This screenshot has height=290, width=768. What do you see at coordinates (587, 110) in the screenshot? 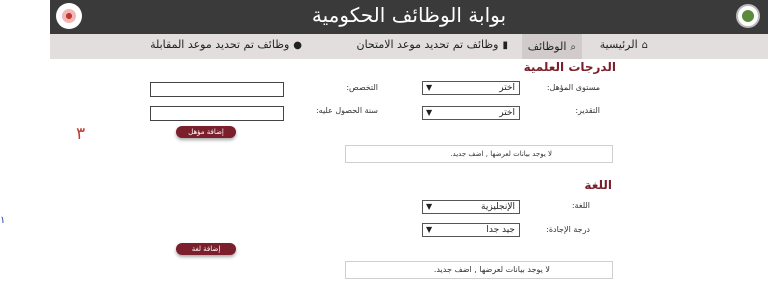
I see `grade-label: التقدير:` at bounding box center [587, 110].